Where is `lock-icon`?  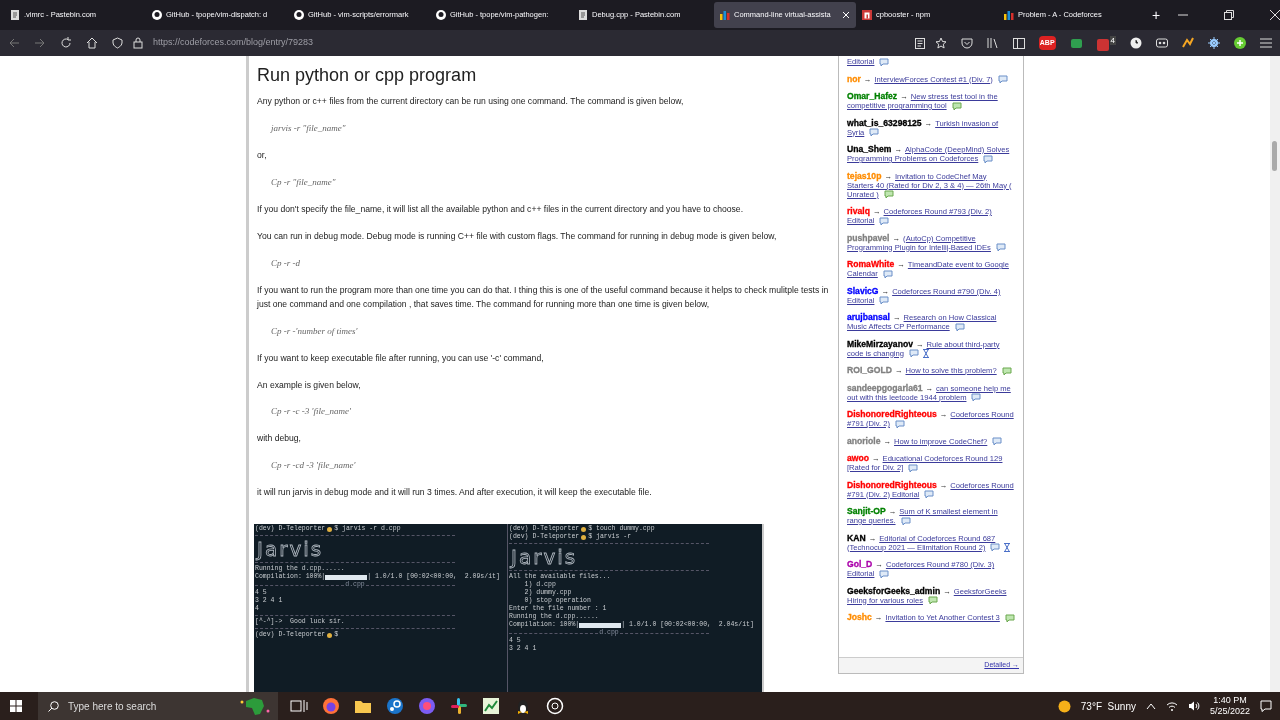
lock-icon is located at coordinates (138, 43).